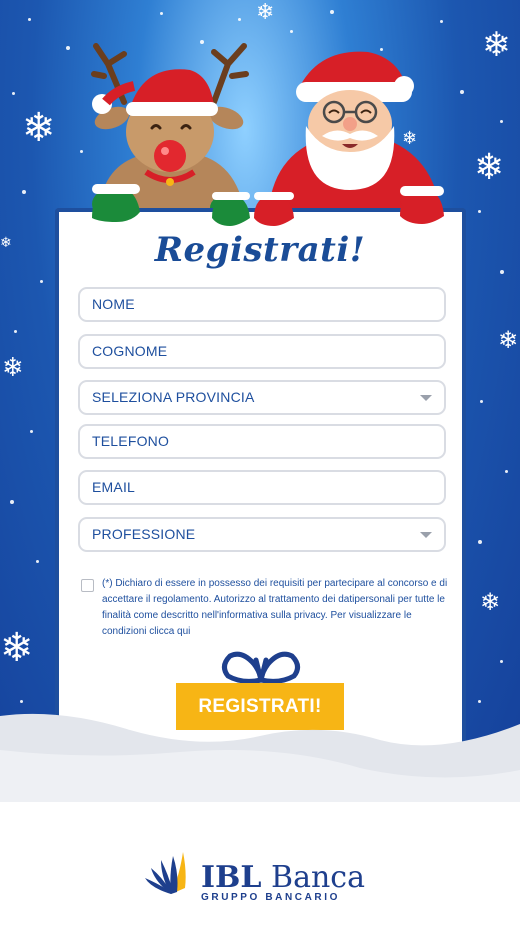 The width and height of the screenshot is (520, 942). What do you see at coordinates (114, 487) in the screenshot?
I see `email-placeholder: EMAIL` at bounding box center [114, 487].